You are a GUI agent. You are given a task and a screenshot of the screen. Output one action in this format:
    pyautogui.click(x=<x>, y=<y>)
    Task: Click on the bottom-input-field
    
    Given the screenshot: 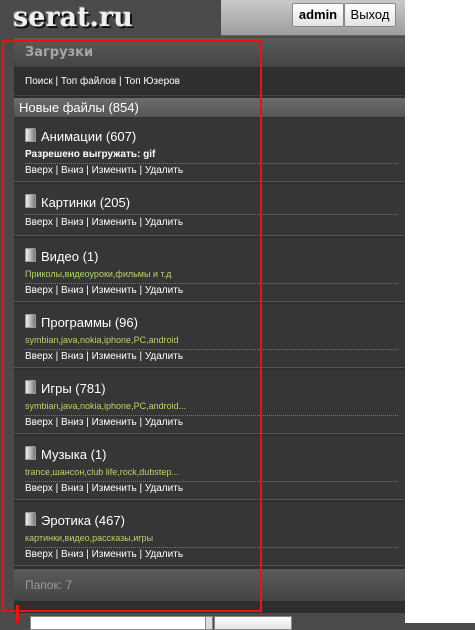 What is the action you would take?
    pyautogui.click(x=118, y=623)
    